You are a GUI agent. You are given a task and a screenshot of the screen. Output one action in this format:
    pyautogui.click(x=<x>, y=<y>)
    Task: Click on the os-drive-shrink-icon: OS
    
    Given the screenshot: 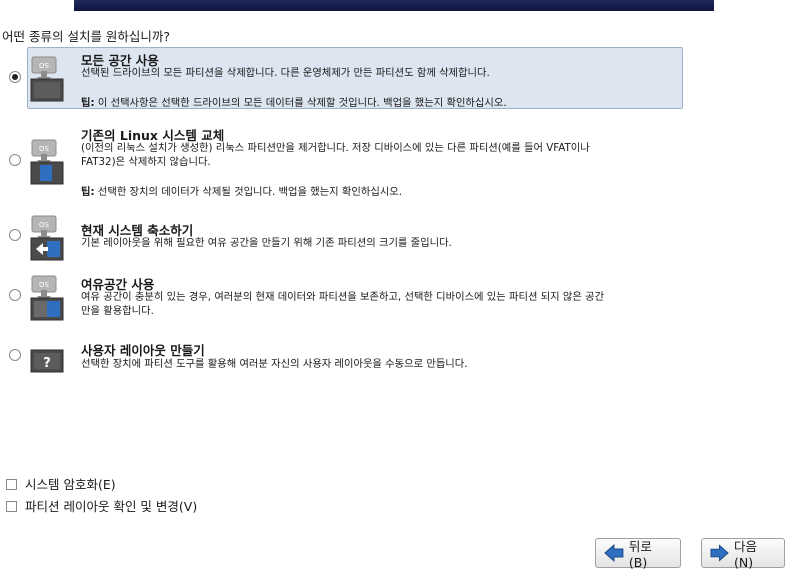 What is the action you would take?
    pyautogui.click(x=47, y=238)
    